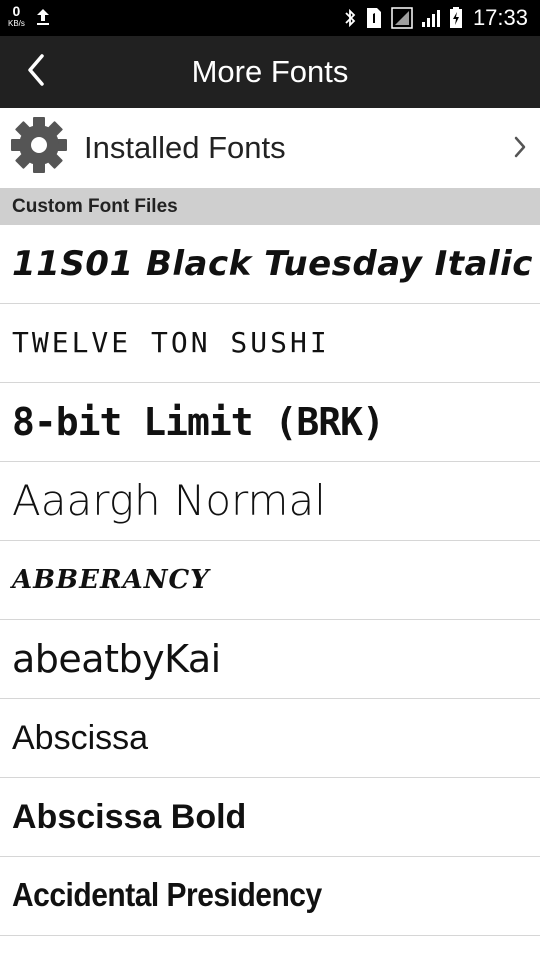  What do you see at coordinates (500, 17) in the screenshot?
I see `clock: 17:33` at bounding box center [500, 17].